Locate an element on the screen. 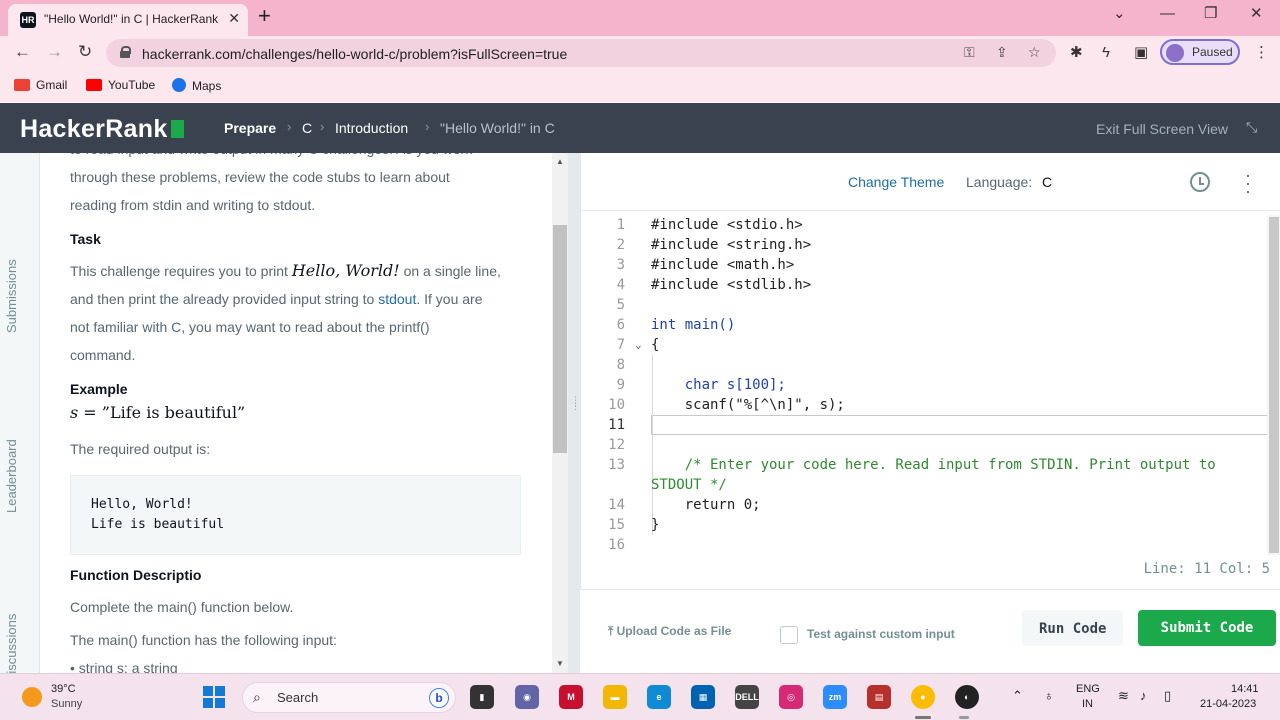 The width and height of the screenshot is (1280, 720). dell-icon: DELL is located at coordinates (747, 697).